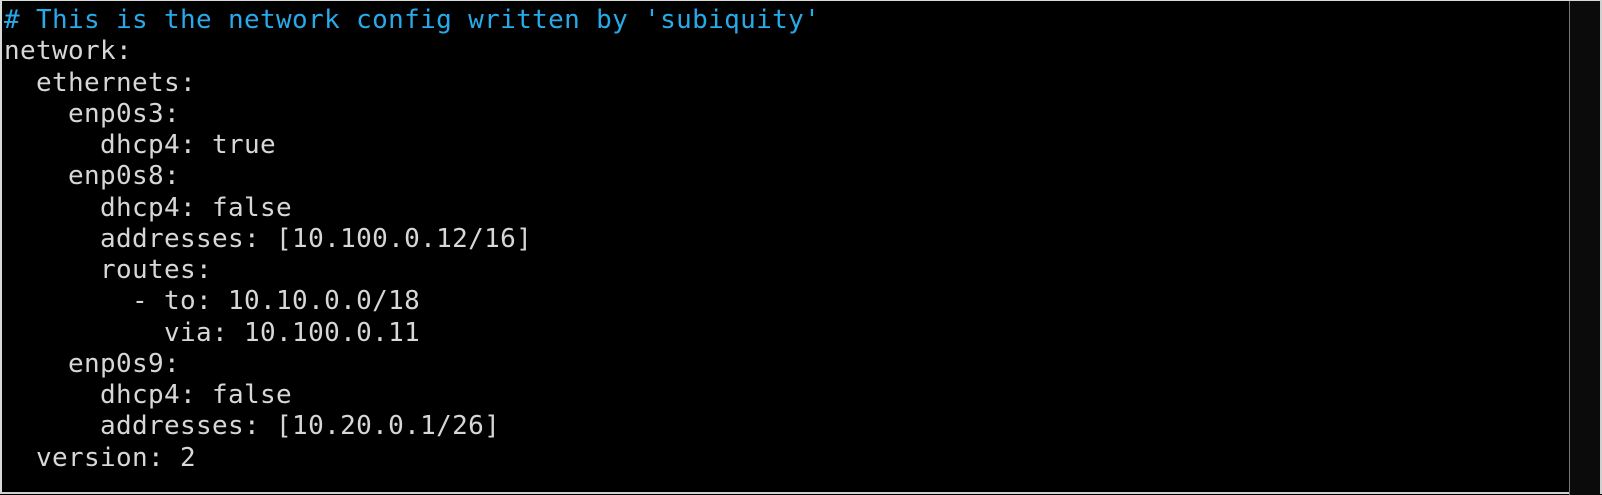 The width and height of the screenshot is (1602, 495). Describe the element at coordinates (92, 176) in the screenshot. I see `config-line: enp0s8:` at that location.